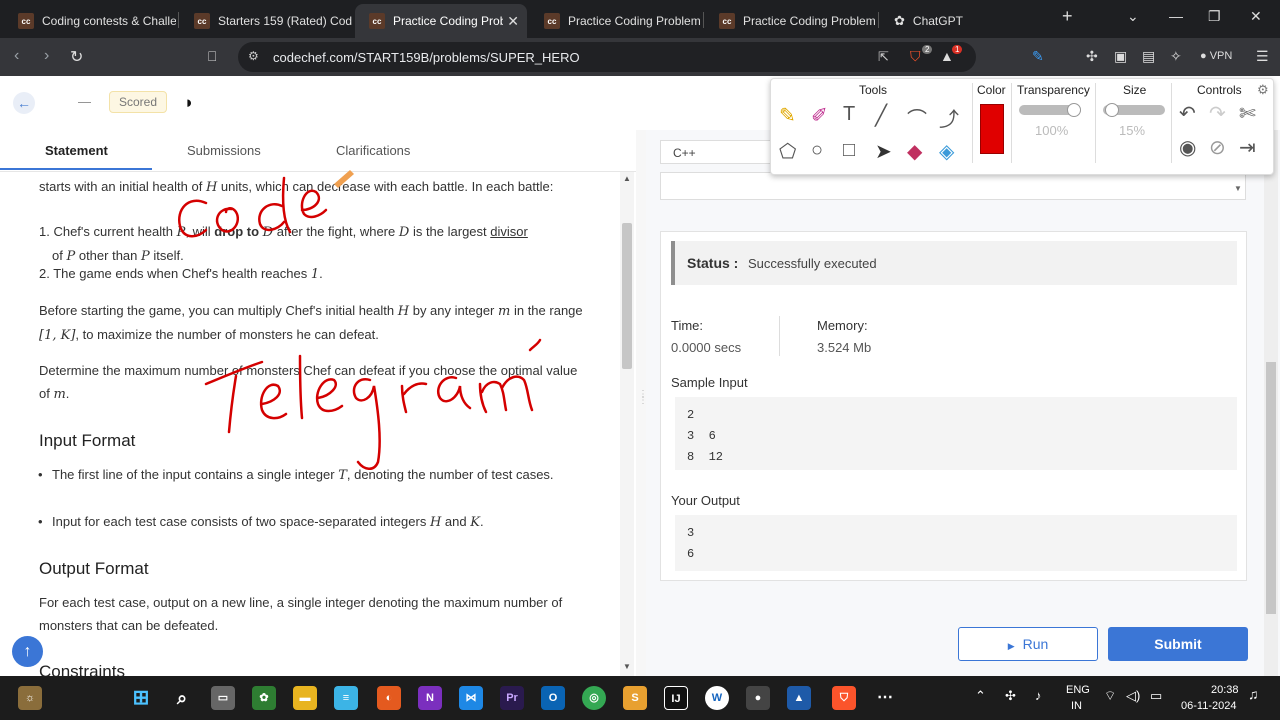  What do you see at coordinates (1247, 147) in the screenshot?
I see `exit-icon: ⇥` at bounding box center [1247, 147].